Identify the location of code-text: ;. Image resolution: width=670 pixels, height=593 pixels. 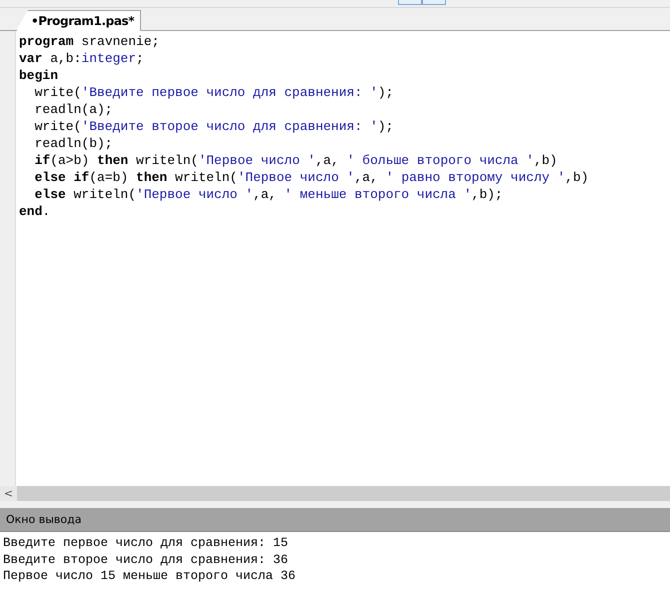
(140, 58).